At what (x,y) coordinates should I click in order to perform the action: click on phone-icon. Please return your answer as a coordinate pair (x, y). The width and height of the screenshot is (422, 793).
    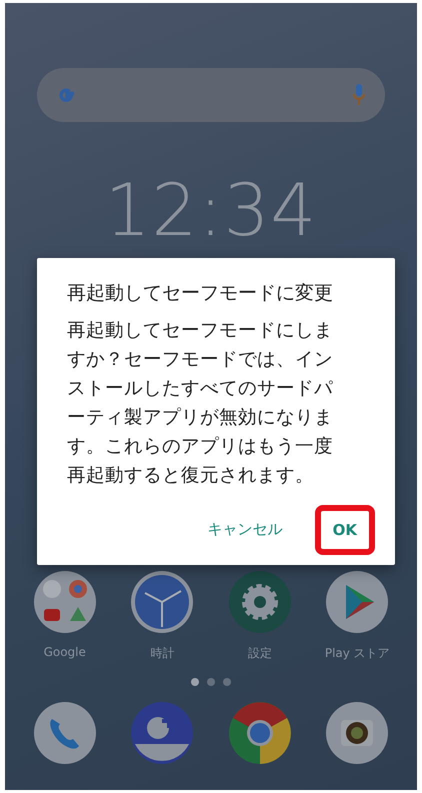
    Looking at the image, I should click on (65, 733).